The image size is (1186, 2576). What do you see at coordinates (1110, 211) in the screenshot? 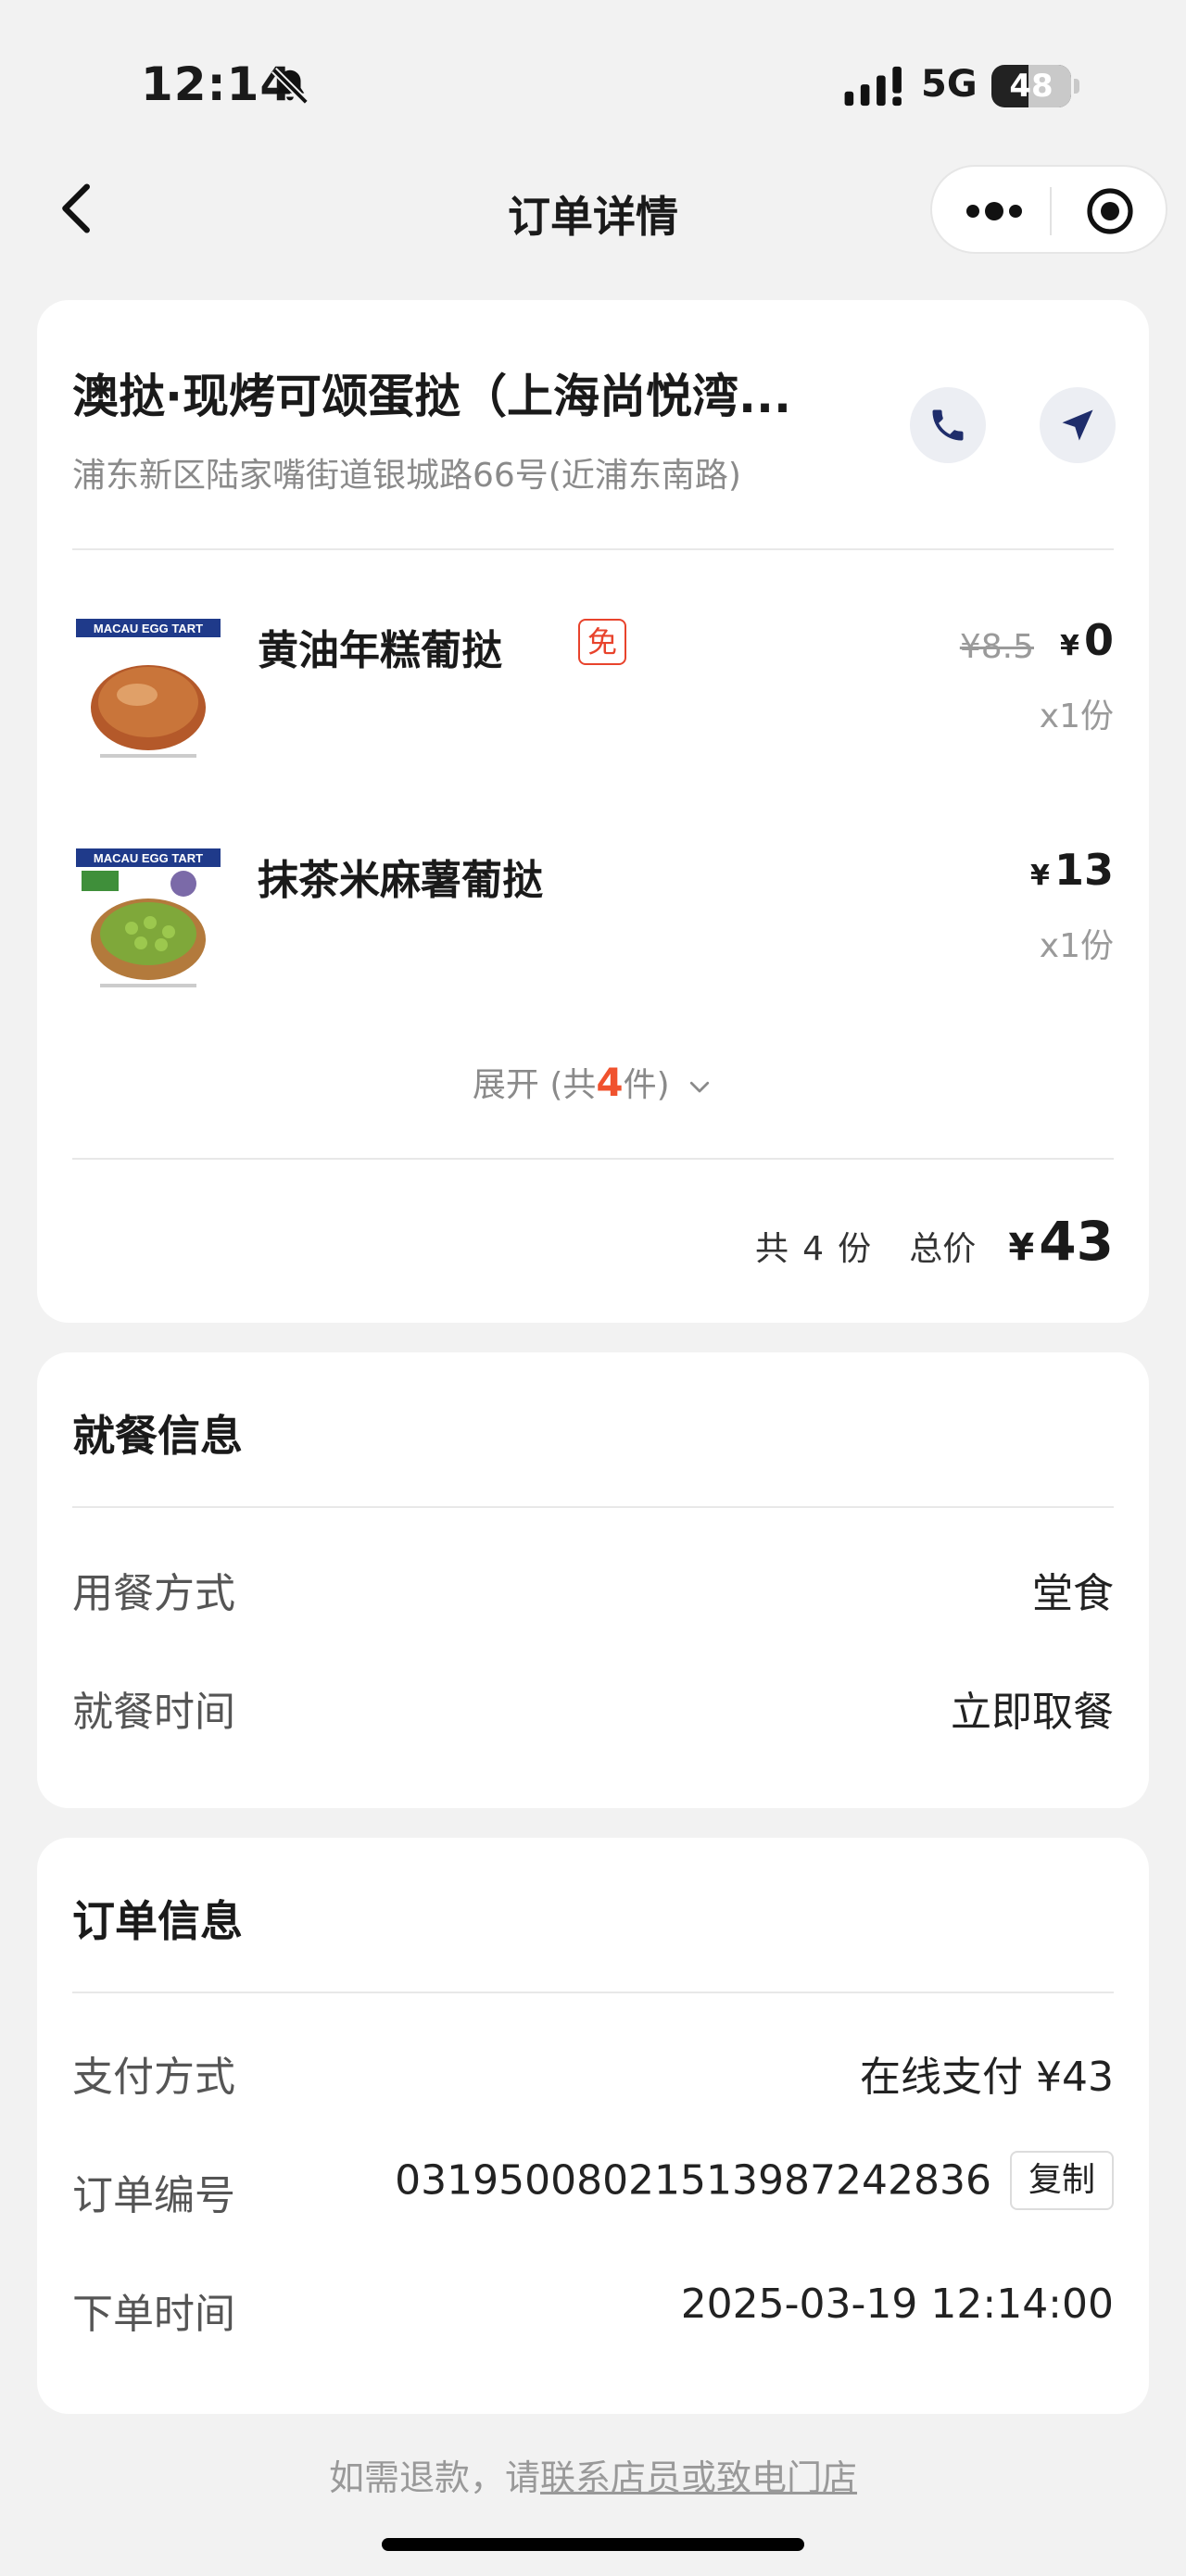
I see `close-target-icon` at bounding box center [1110, 211].